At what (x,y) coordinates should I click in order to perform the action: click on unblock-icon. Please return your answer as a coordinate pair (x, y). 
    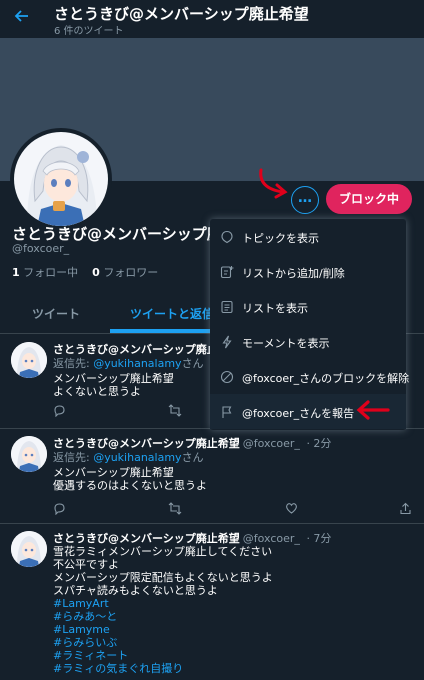
    Looking at the image, I should click on (227, 376).